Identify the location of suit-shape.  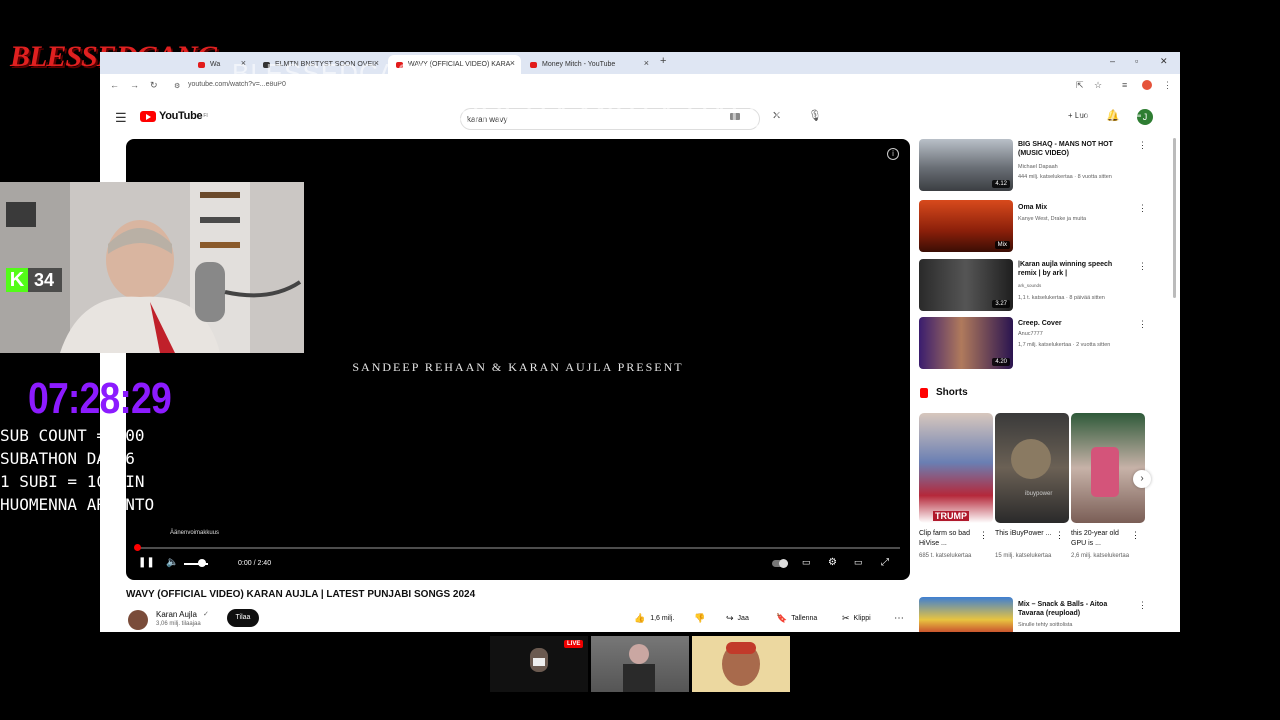
(639, 678).